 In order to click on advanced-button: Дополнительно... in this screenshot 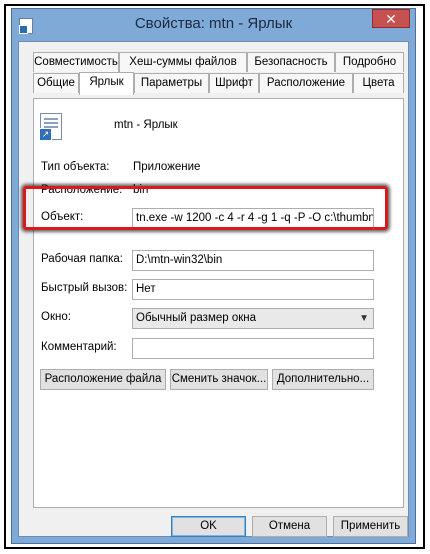, I will do `click(323, 379)`.